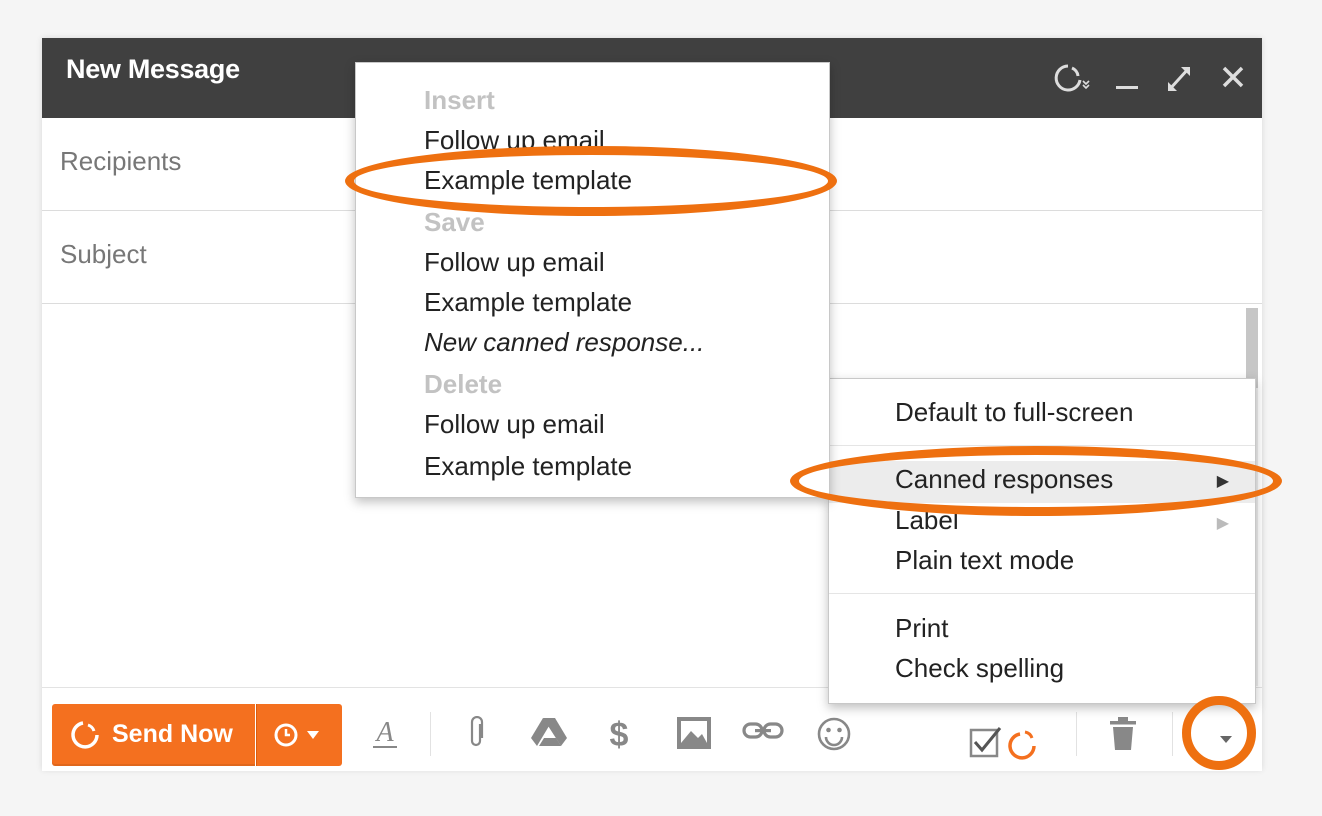 This screenshot has width=1322, height=816. Describe the element at coordinates (694, 733) in the screenshot. I see `photo-icon` at that location.